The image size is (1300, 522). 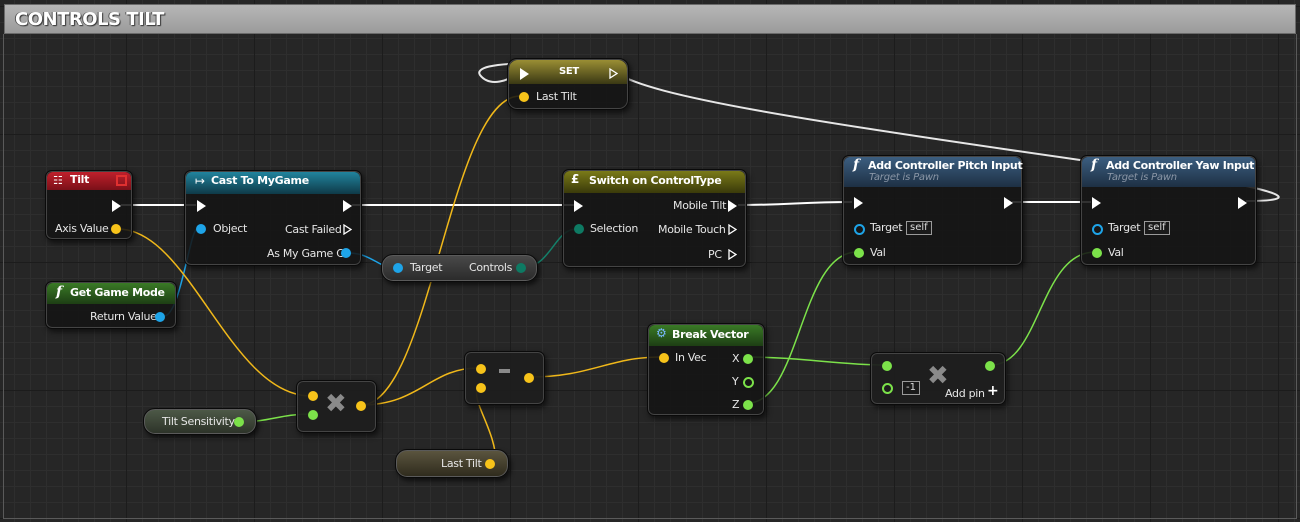 I want to click on in-vec-label: In Vec, so click(x=691, y=357).